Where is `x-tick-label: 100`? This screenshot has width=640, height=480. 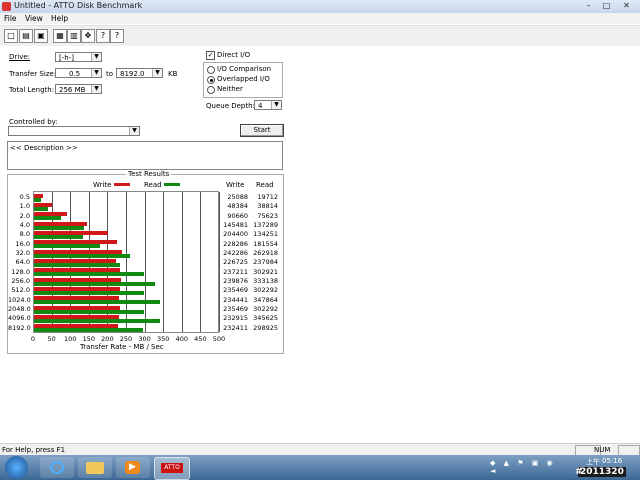
x-tick-label: 100 is located at coordinates (70, 339).